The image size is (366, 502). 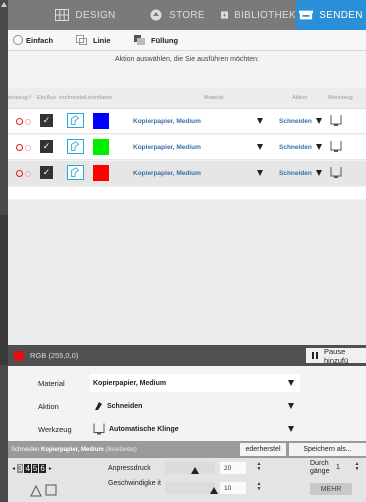 I want to click on chevron-down-icon, so click(x=291, y=406).